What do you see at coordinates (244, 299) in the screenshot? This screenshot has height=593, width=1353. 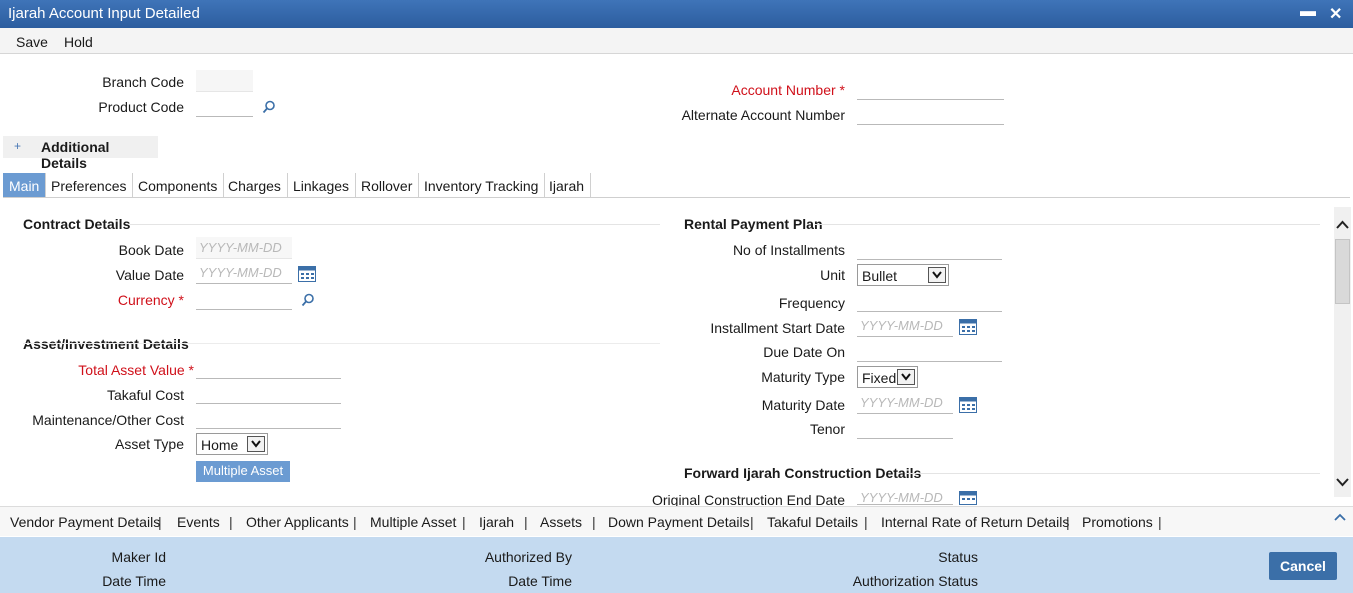 I see `currency-input` at bounding box center [244, 299].